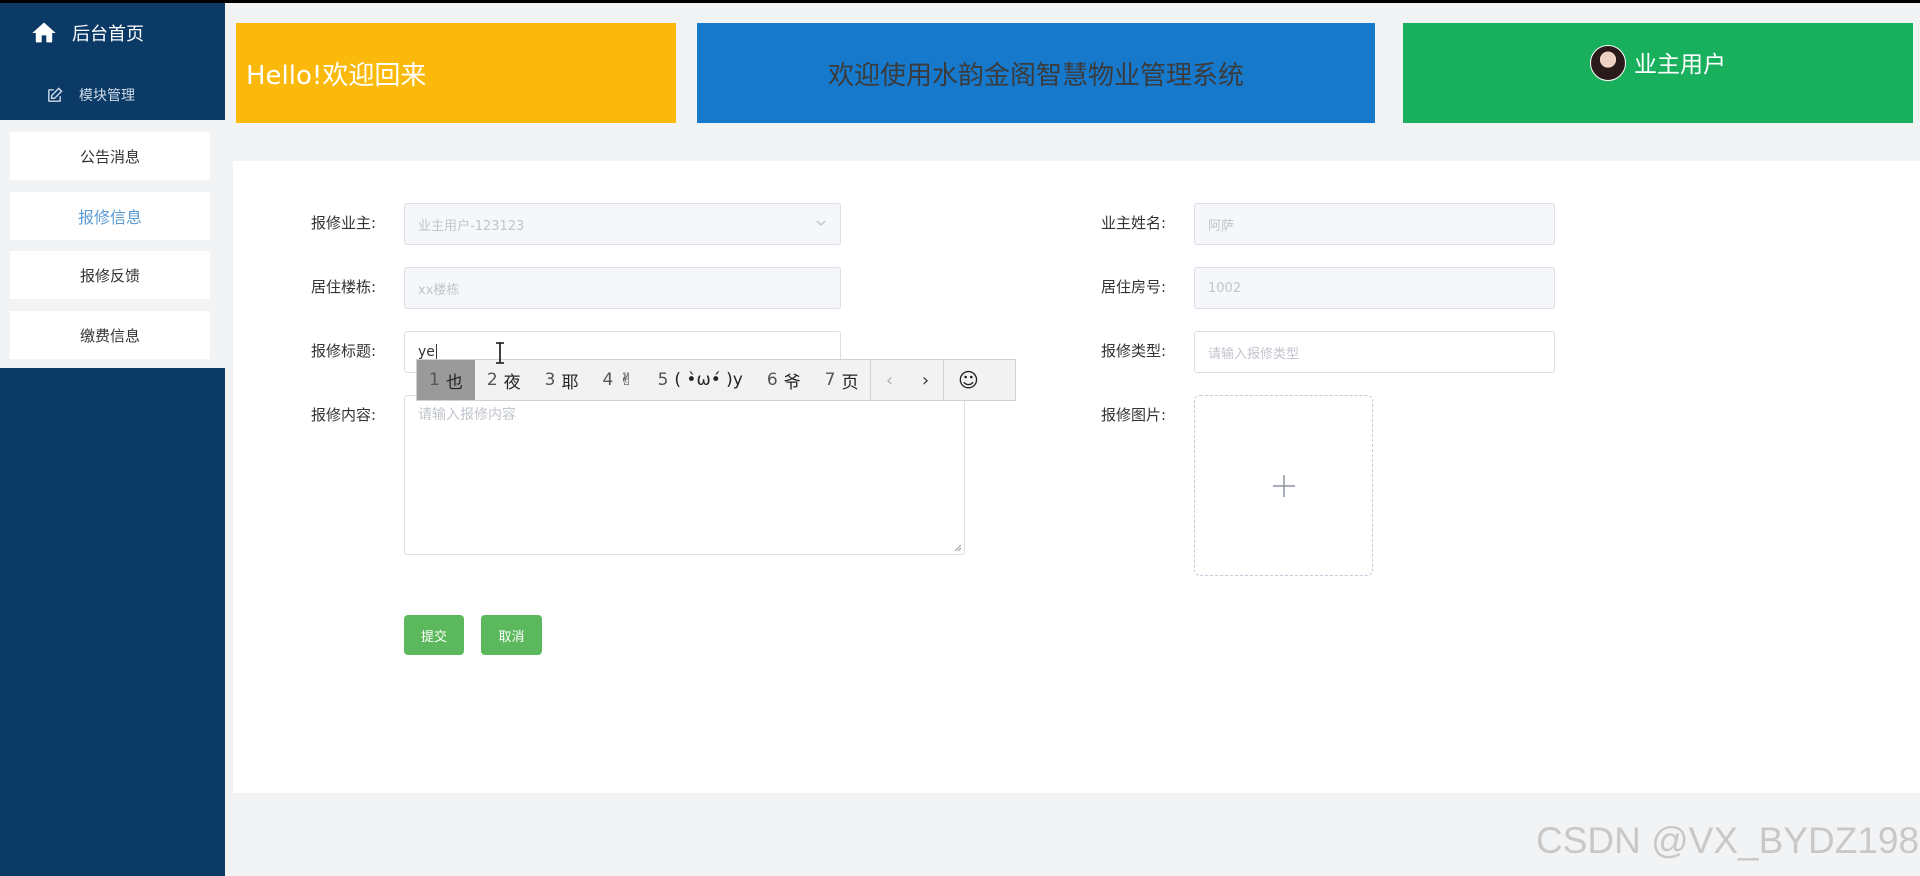 This screenshot has height=876, width=1920. I want to click on sidebar-home-link: 后台首页, so click(112, 33).